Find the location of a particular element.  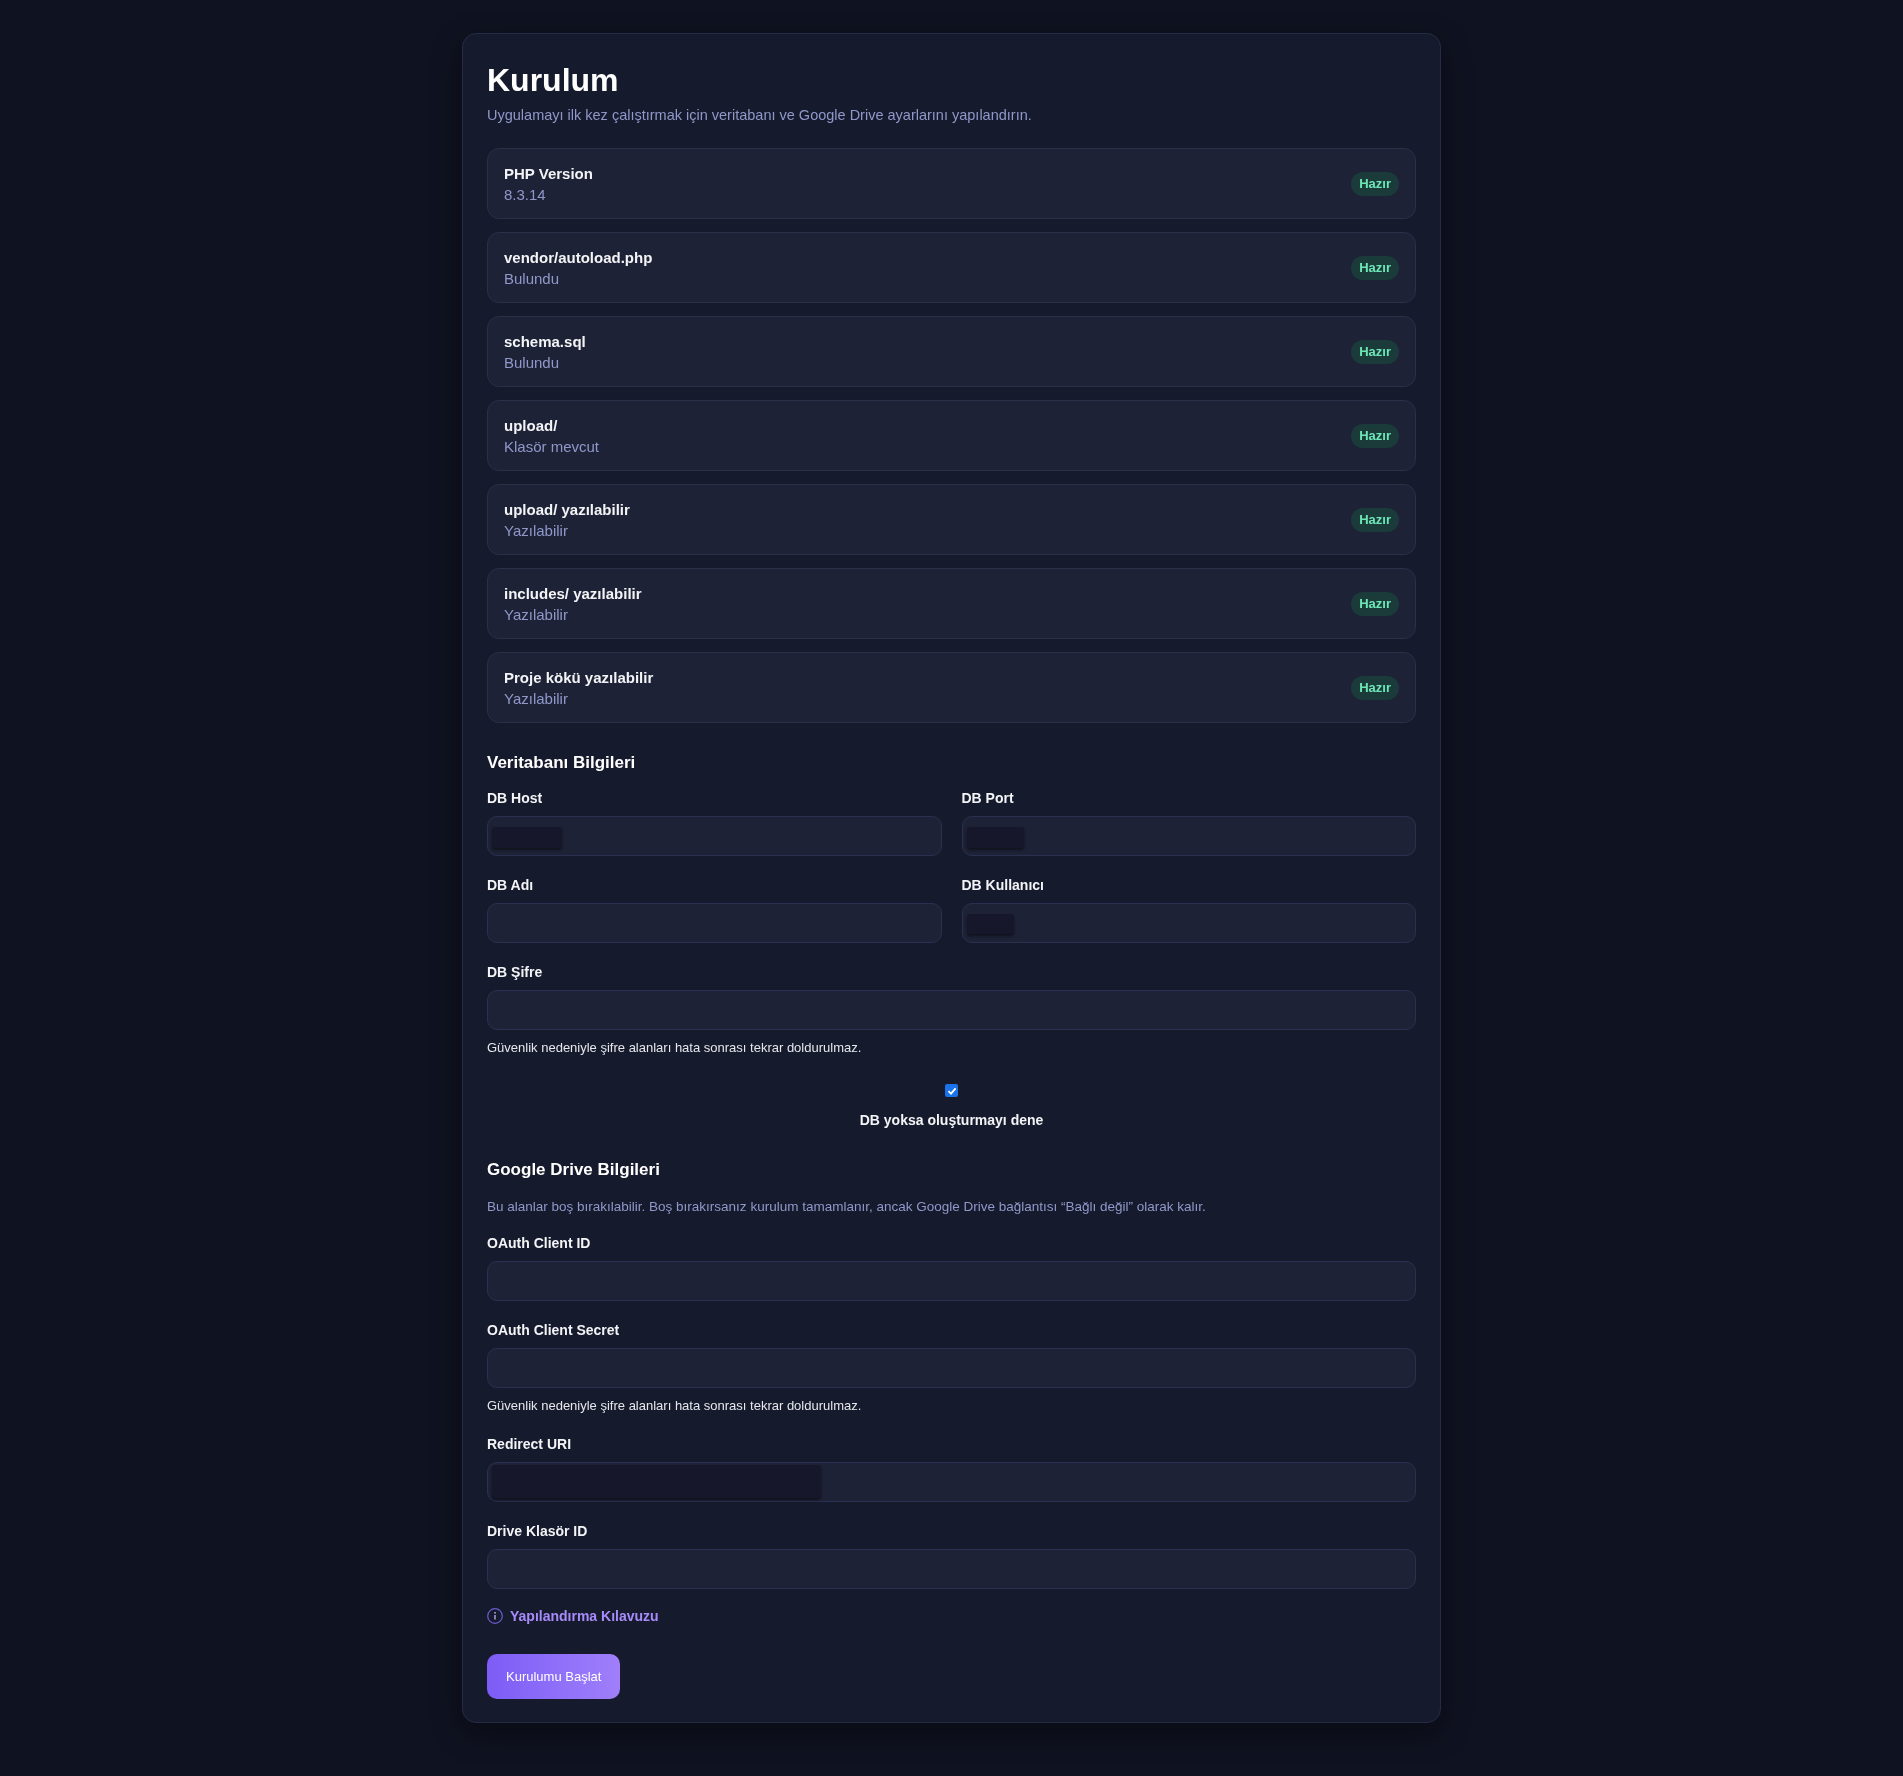

check-name: Proje kökü yazılabilir is located at coordinates (579, 677).